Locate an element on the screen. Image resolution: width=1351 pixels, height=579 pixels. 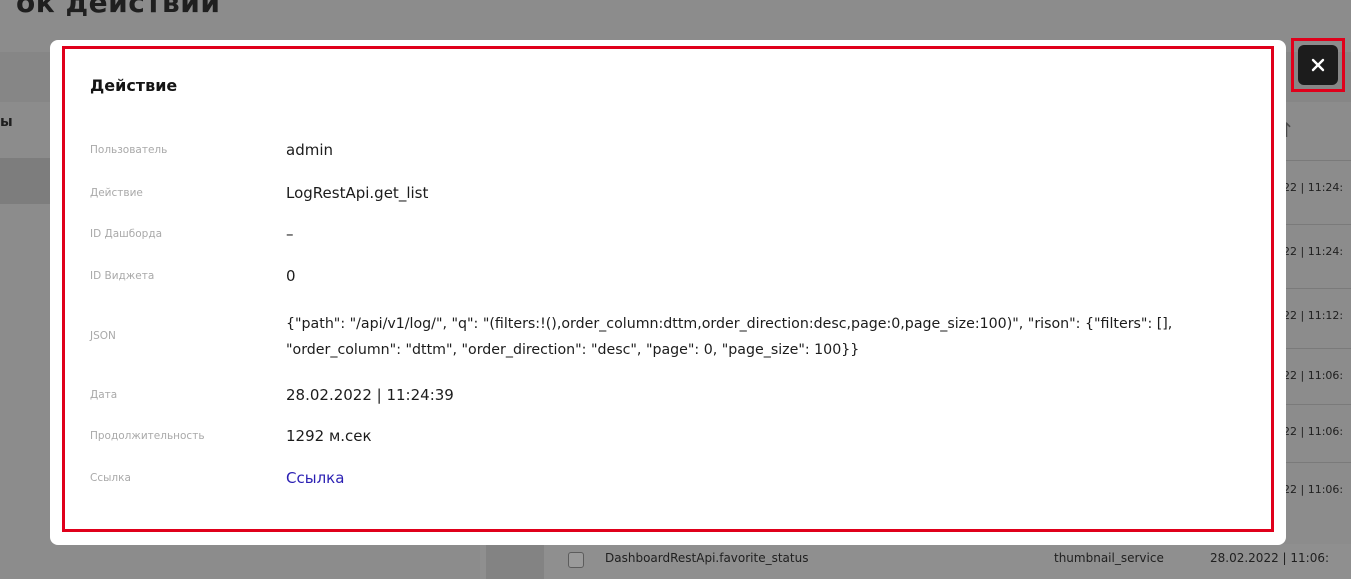
sidebar-label: ы is located at coordinates (6, 122).